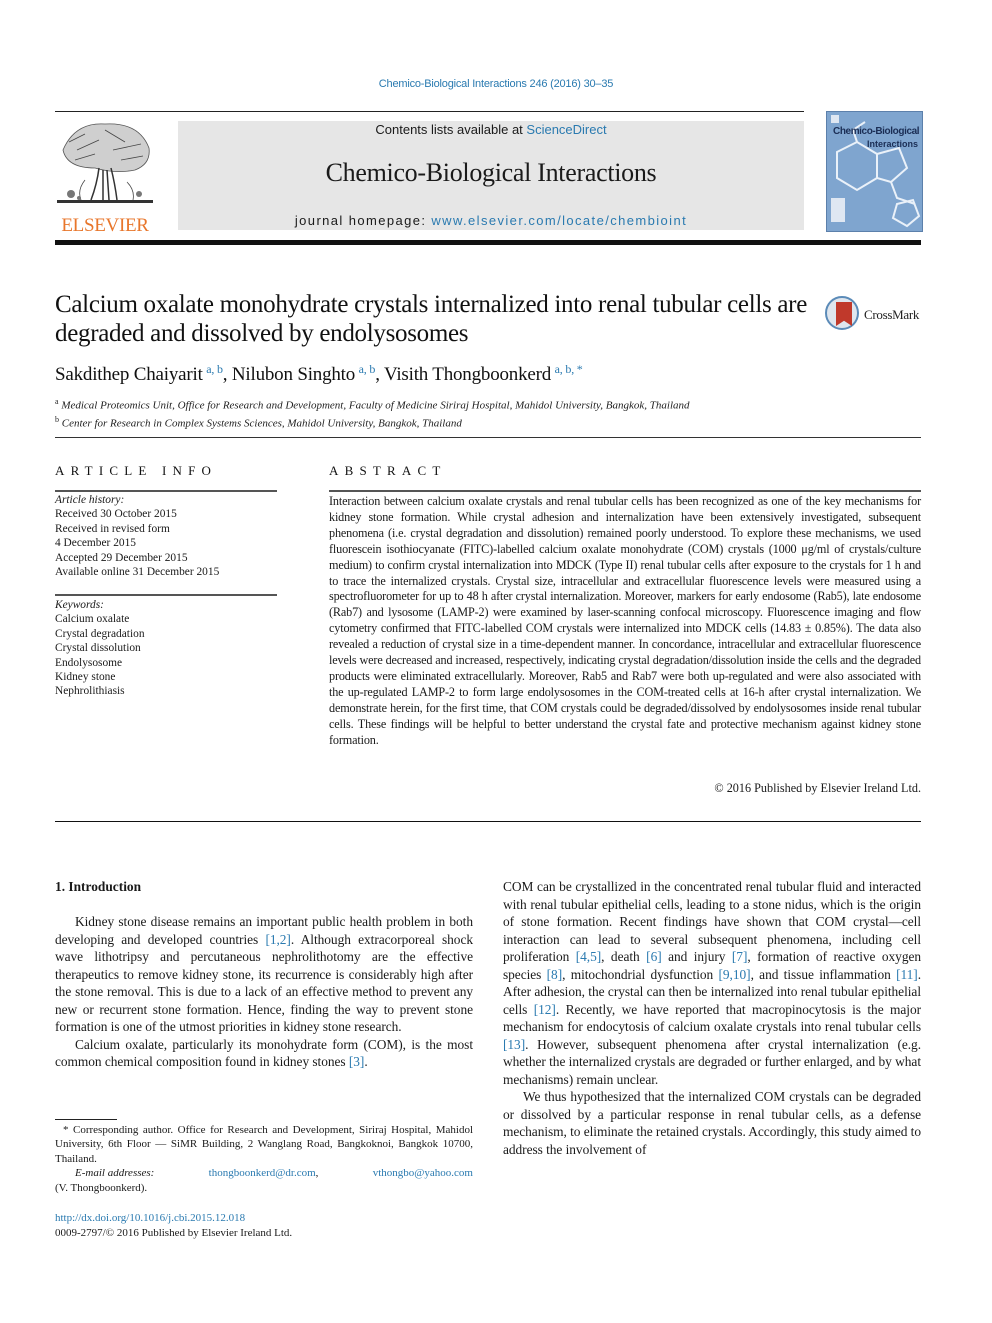  I want to click on article-info-rule, so click(166, 491).